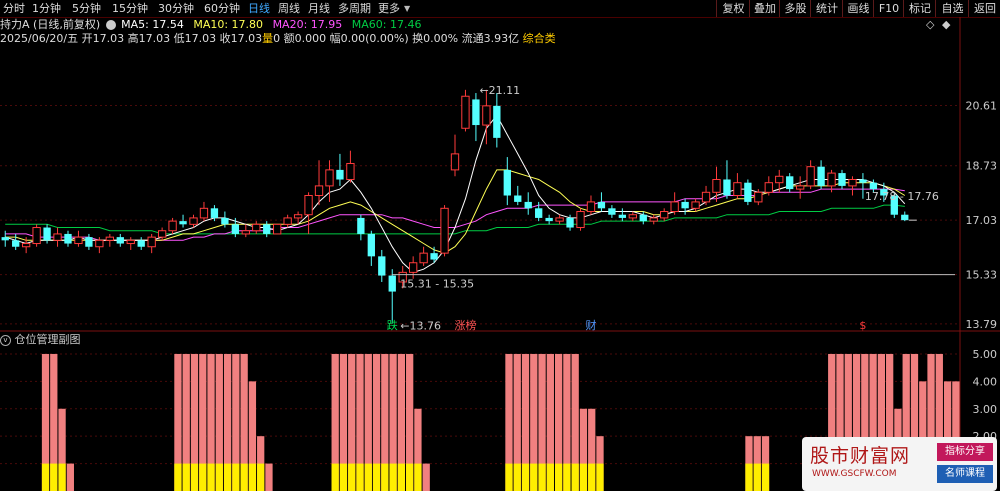 The height and width of the screenshot is (491, 1000). Describe the element at coordinates (259, 8) in the screenshot. I see `tab-daily: 日线` at that location.